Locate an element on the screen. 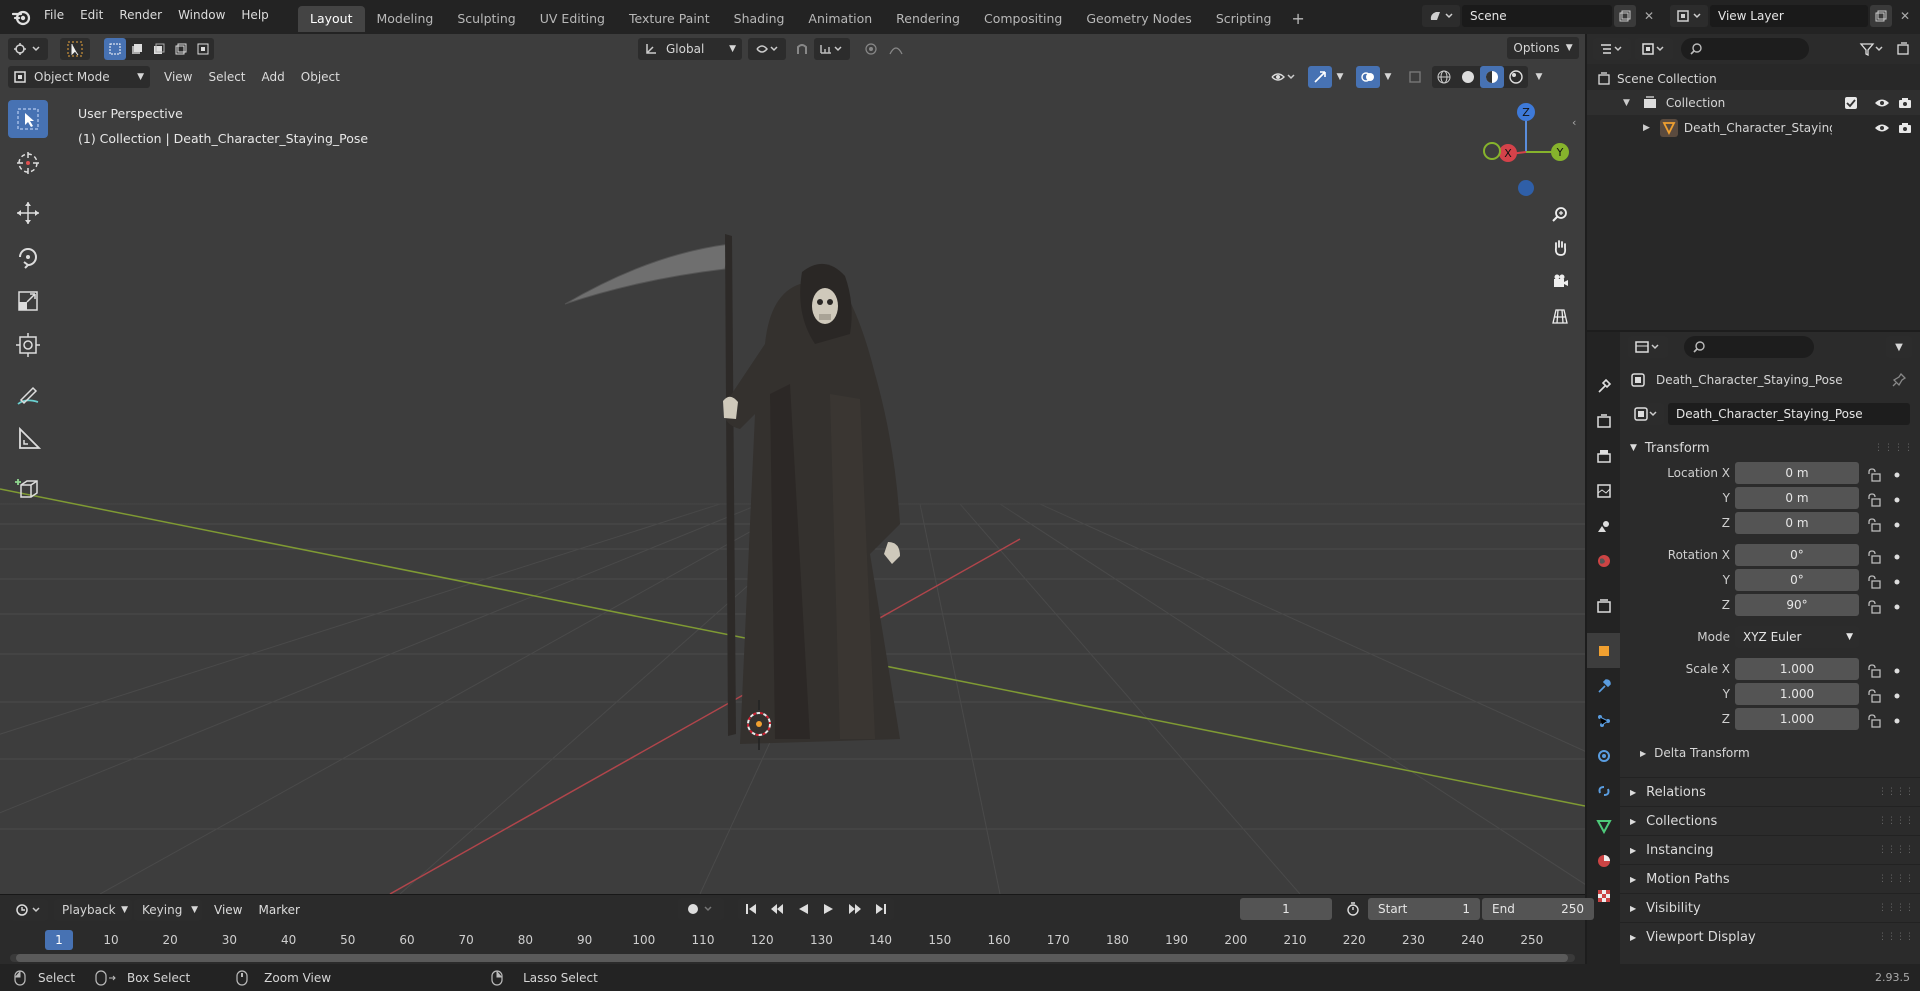  overlays-toggle-icon is located at coordinates (1368, 77).